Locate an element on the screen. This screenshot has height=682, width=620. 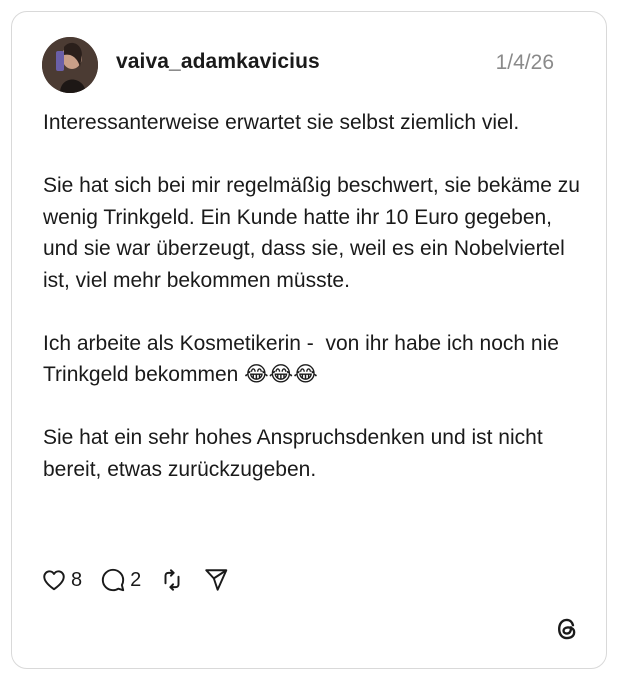
repost-icon is located at coordinates (172, 580).